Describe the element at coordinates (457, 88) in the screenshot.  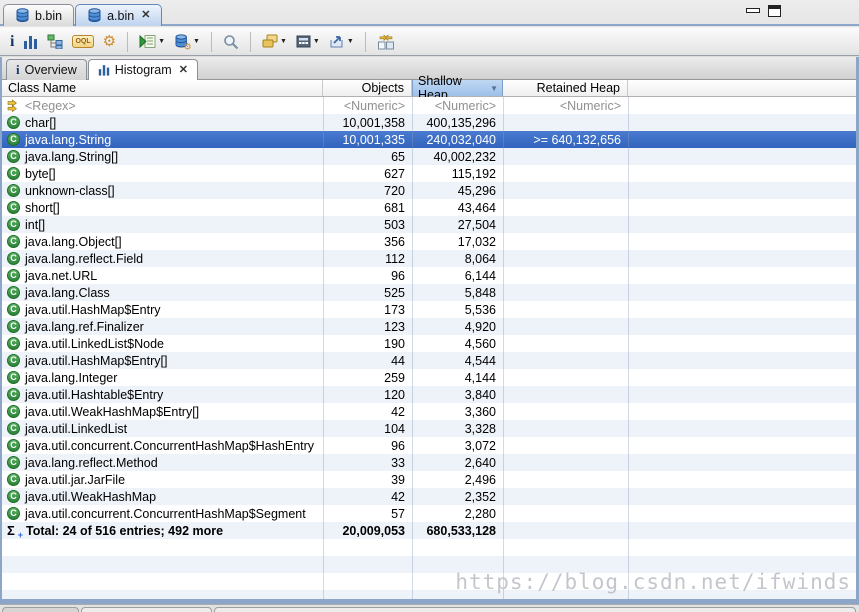
I see `column-header-shallow-heap: Shallow Heap ▼` at that location.